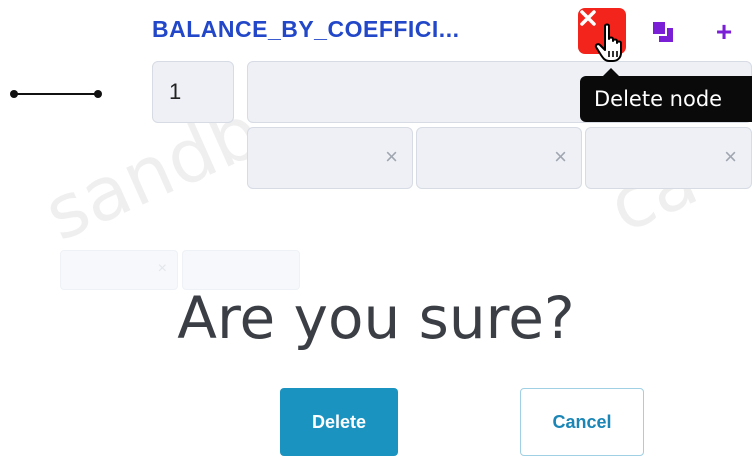 The height and width of the screenshot is (456, 752). I want to click on sub-field-1: ×, so click(330, 158).